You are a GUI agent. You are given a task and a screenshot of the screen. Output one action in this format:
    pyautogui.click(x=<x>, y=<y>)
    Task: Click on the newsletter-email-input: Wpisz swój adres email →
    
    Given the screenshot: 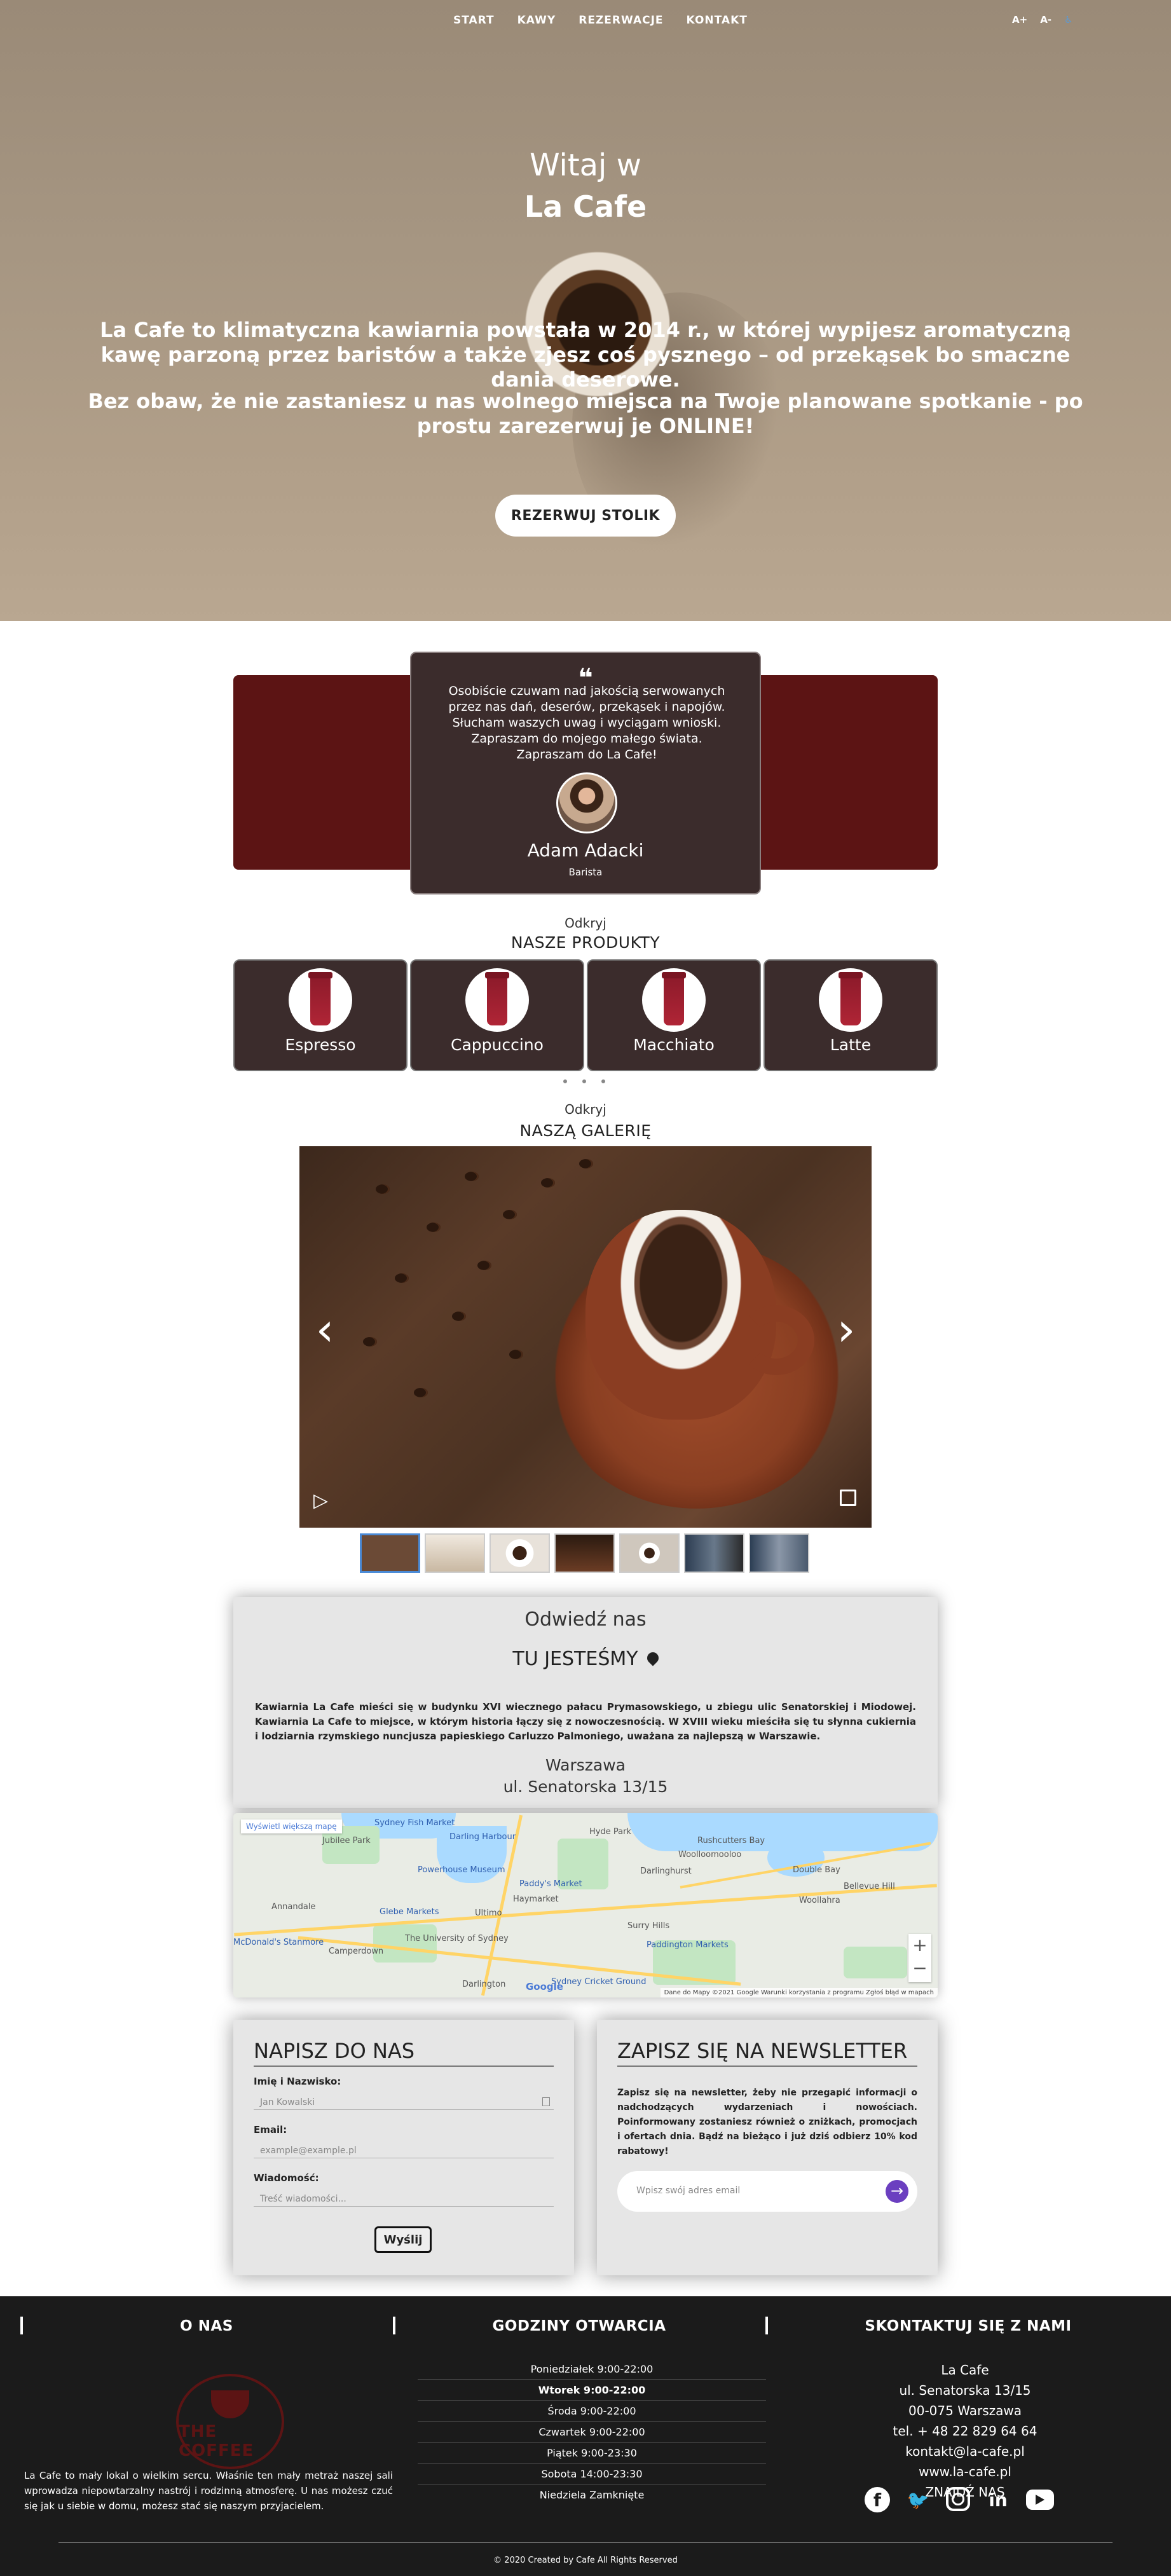 What is the action you would take?
    pyautogui.click(x=767, y=2191)
    